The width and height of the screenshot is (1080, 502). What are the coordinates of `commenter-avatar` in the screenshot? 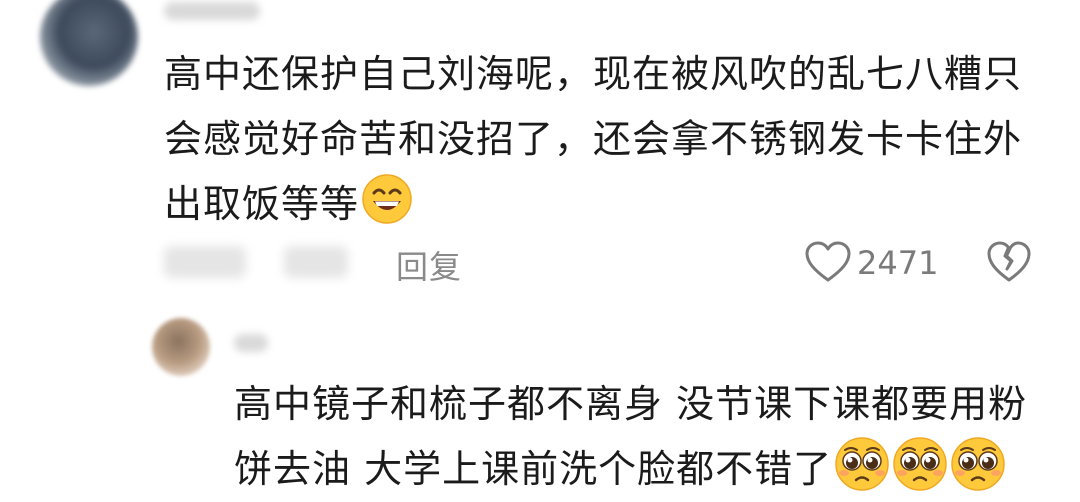 It's located at (89, 43).